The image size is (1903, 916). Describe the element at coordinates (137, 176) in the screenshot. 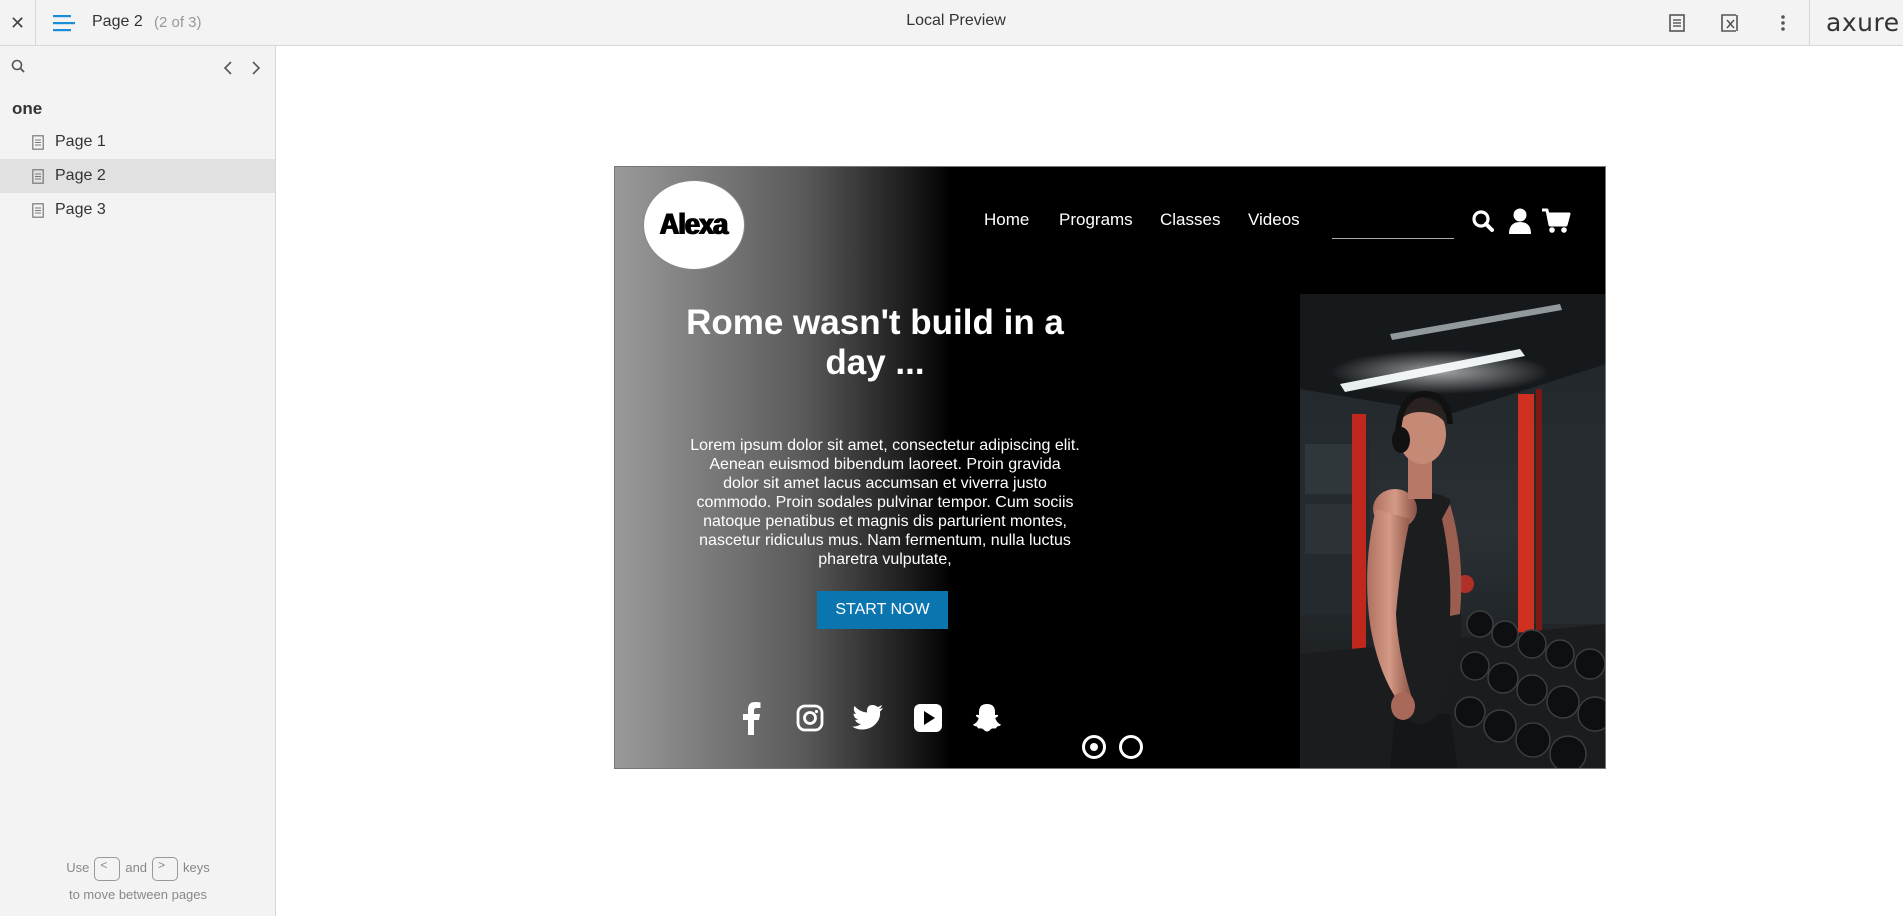

I see `sidebar-item-page-2: Page 2` at that location.